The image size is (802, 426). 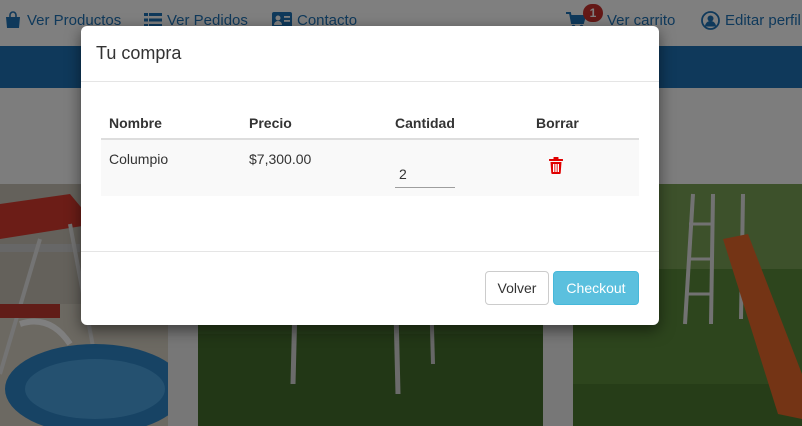 What do you see at coordinates (425, 171) in the screenshot?
I see `quantity-input` at bounding box center [425, 171].